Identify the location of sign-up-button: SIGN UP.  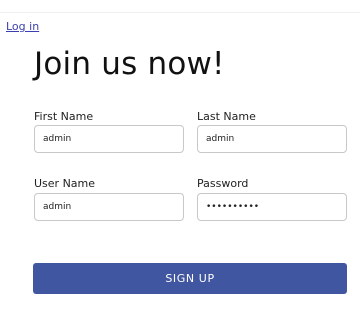
(190, 278).